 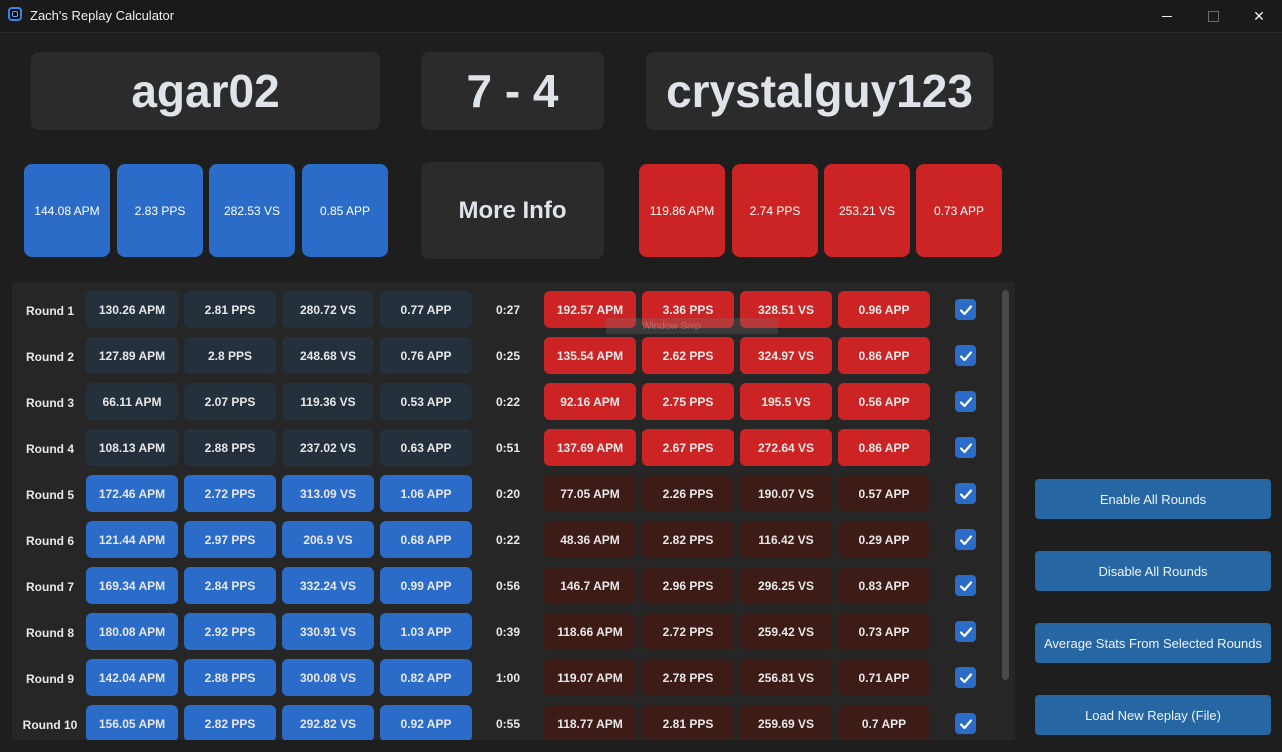 What do you see at coordinates (786, 447) in the screenshot?
I see `round-right-vs: 272.64 VS` at bounding box center [786, 447].